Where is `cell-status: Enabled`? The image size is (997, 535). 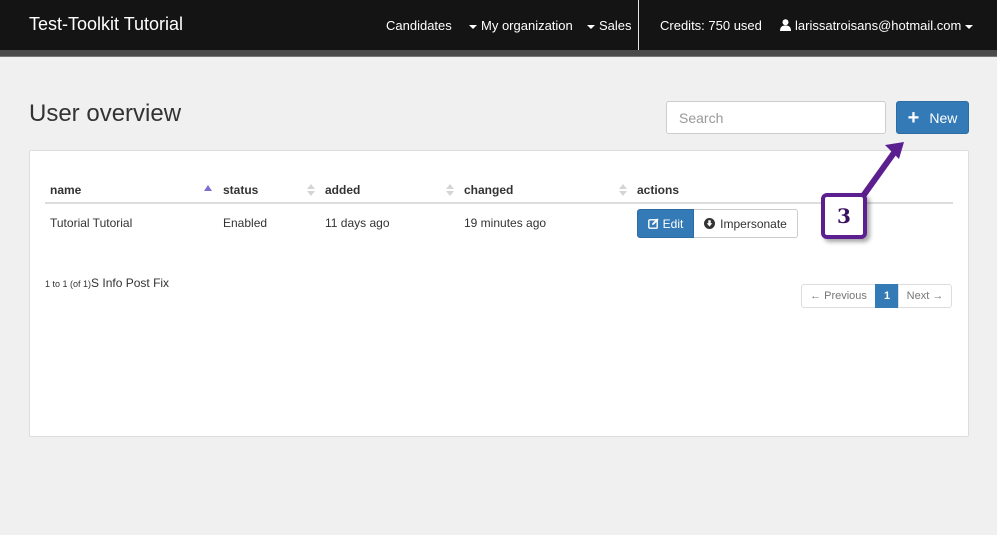
cell-status: Enabled is located at coordinates (245, 223).